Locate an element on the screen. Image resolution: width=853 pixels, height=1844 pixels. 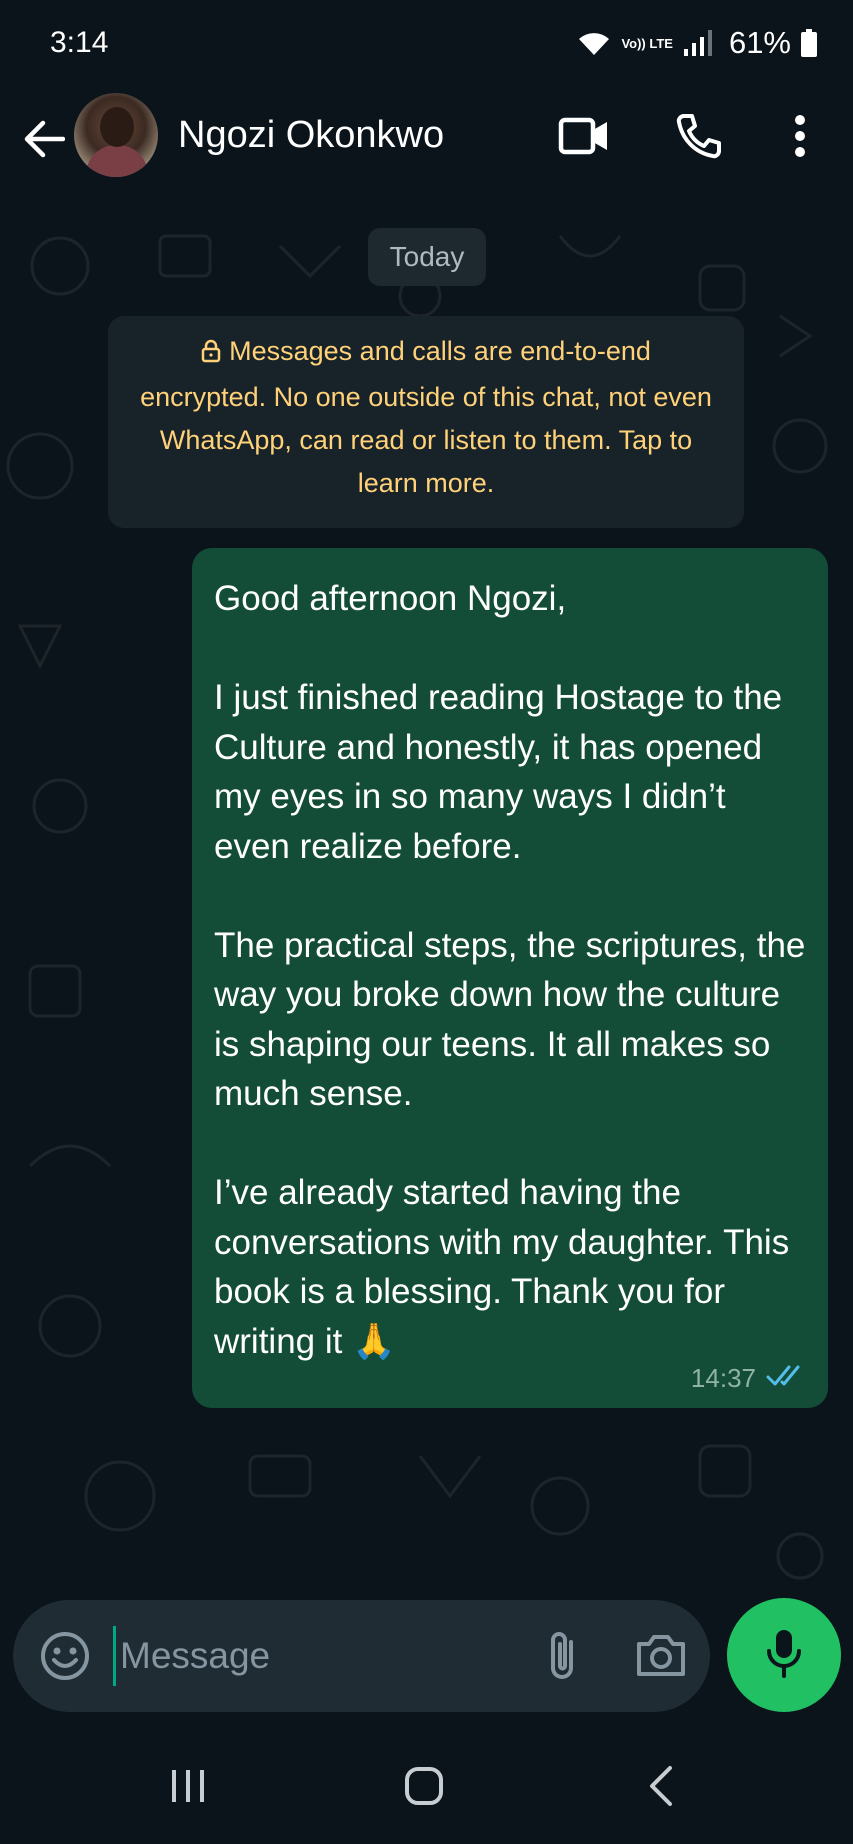
camera-icon is located at coordinates (661, 1661).